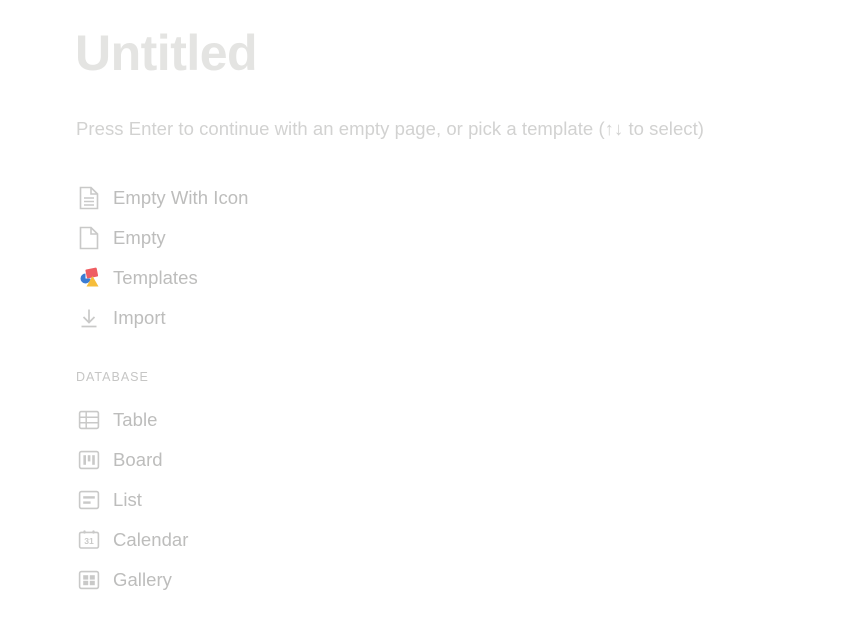  I want to click on option-label: Board, so click(138, 459).